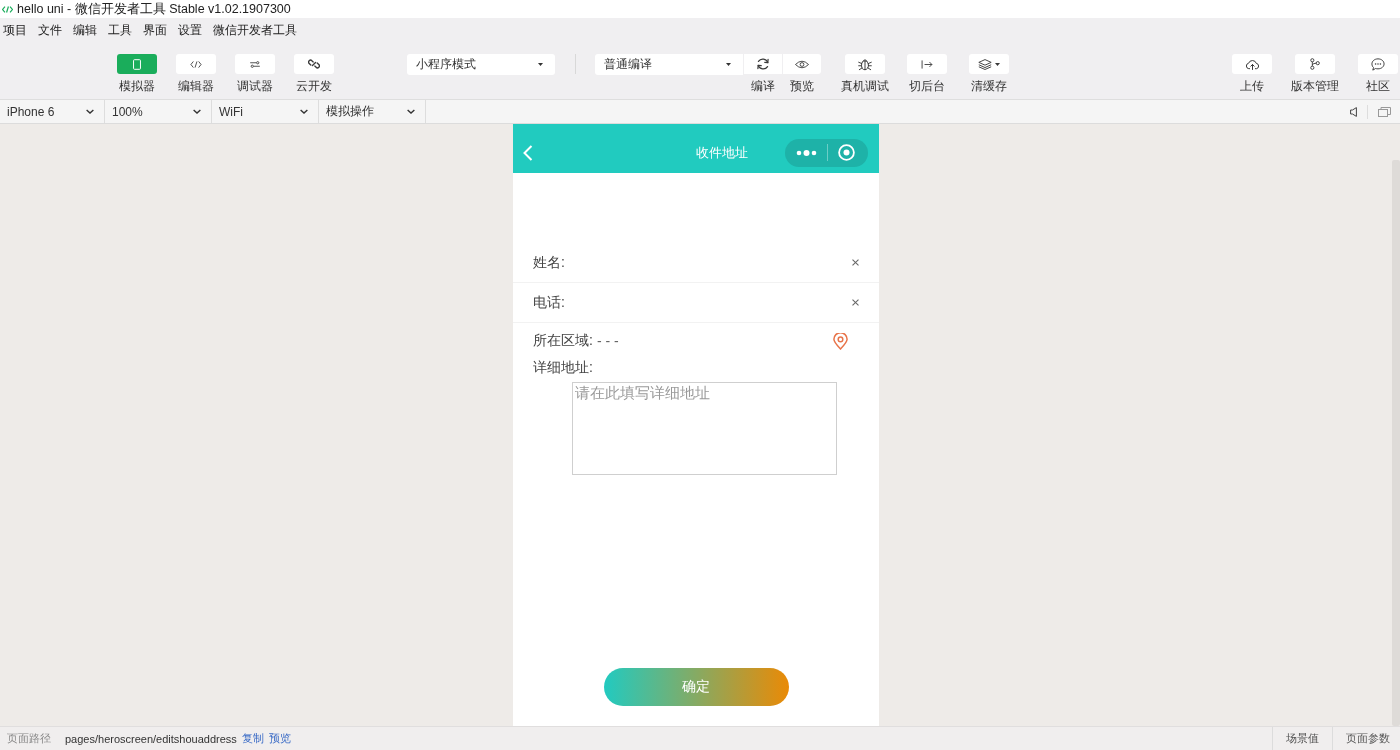  What do you see at coordinates (120, 30) in the screenshot?
I see `menu-item: 工具` at bounding box center [120, 30].